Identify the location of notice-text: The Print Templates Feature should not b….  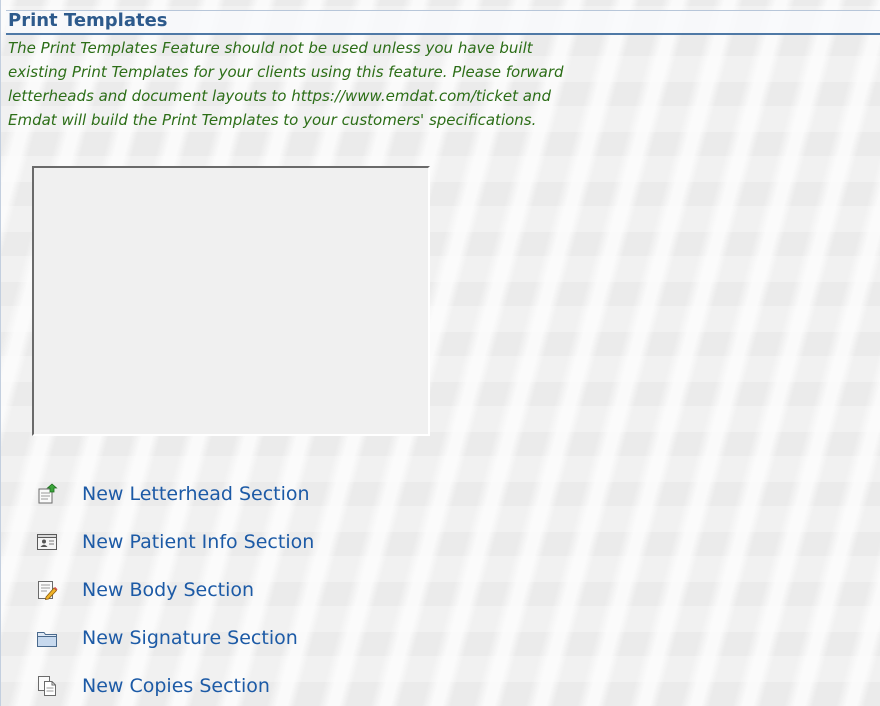
(444, 84).